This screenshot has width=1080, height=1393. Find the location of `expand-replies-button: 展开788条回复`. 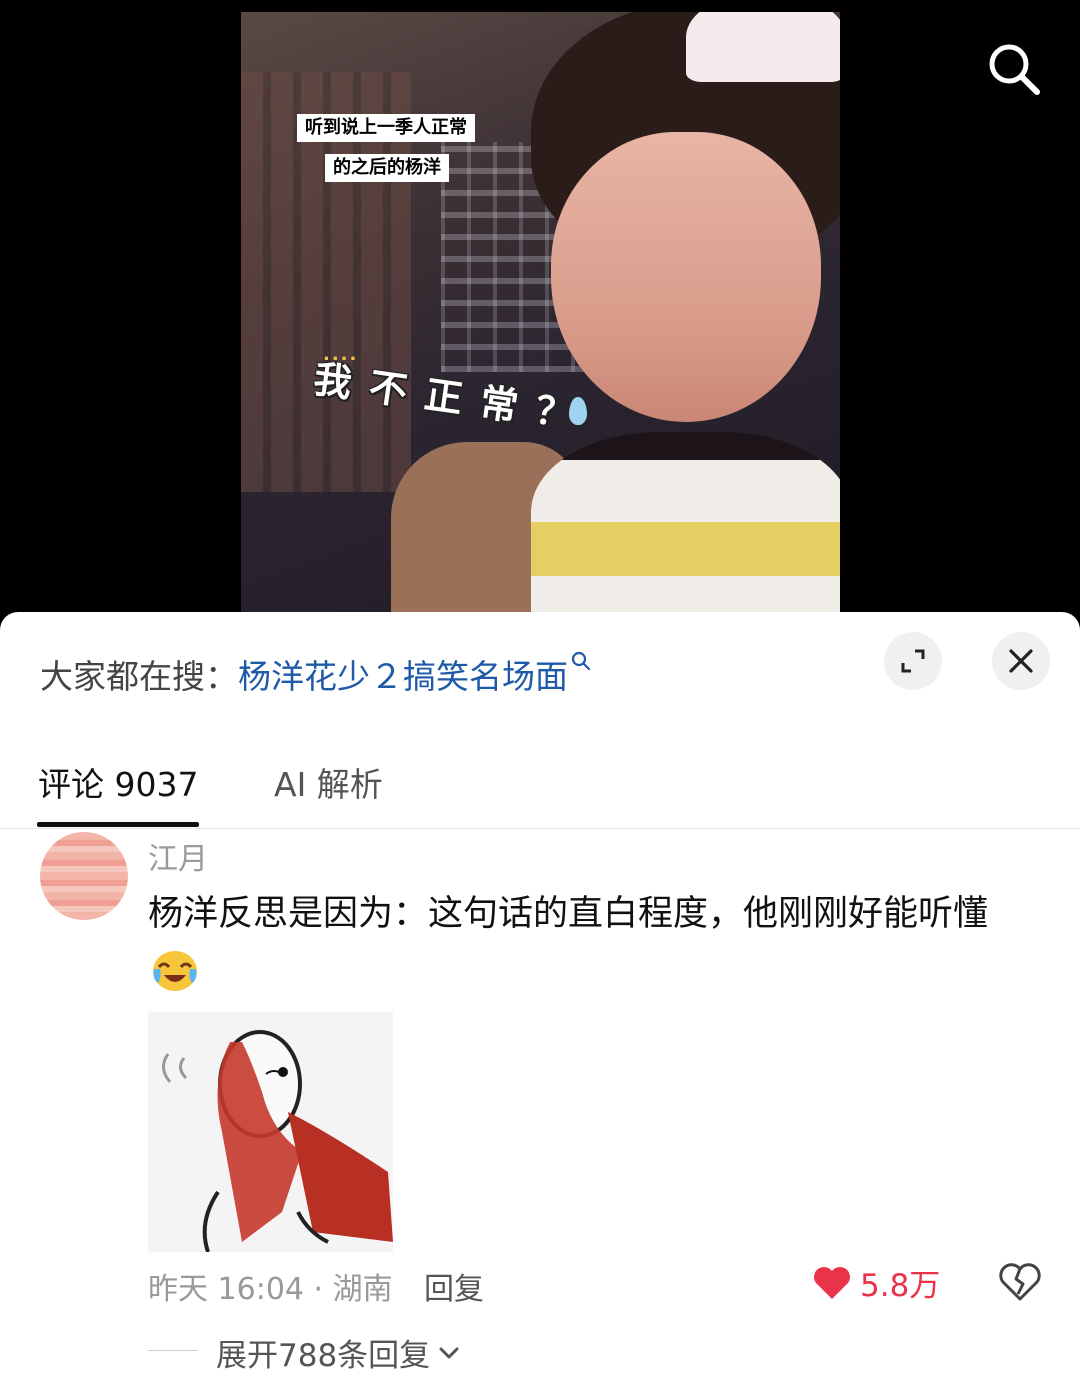

expand-replies-button: 展开788条回复 is located at coordinates (338, 1352).